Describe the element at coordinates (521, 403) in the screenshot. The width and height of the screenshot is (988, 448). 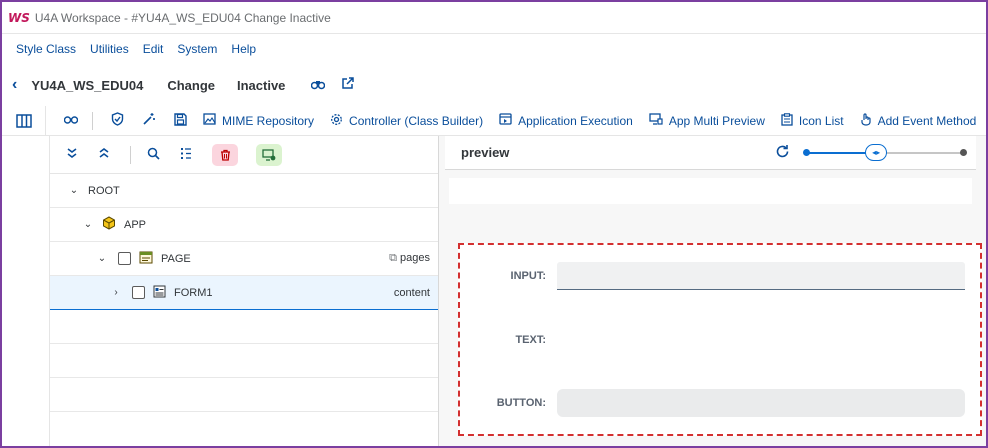
I see `button-label: BUTTON:` at that location.